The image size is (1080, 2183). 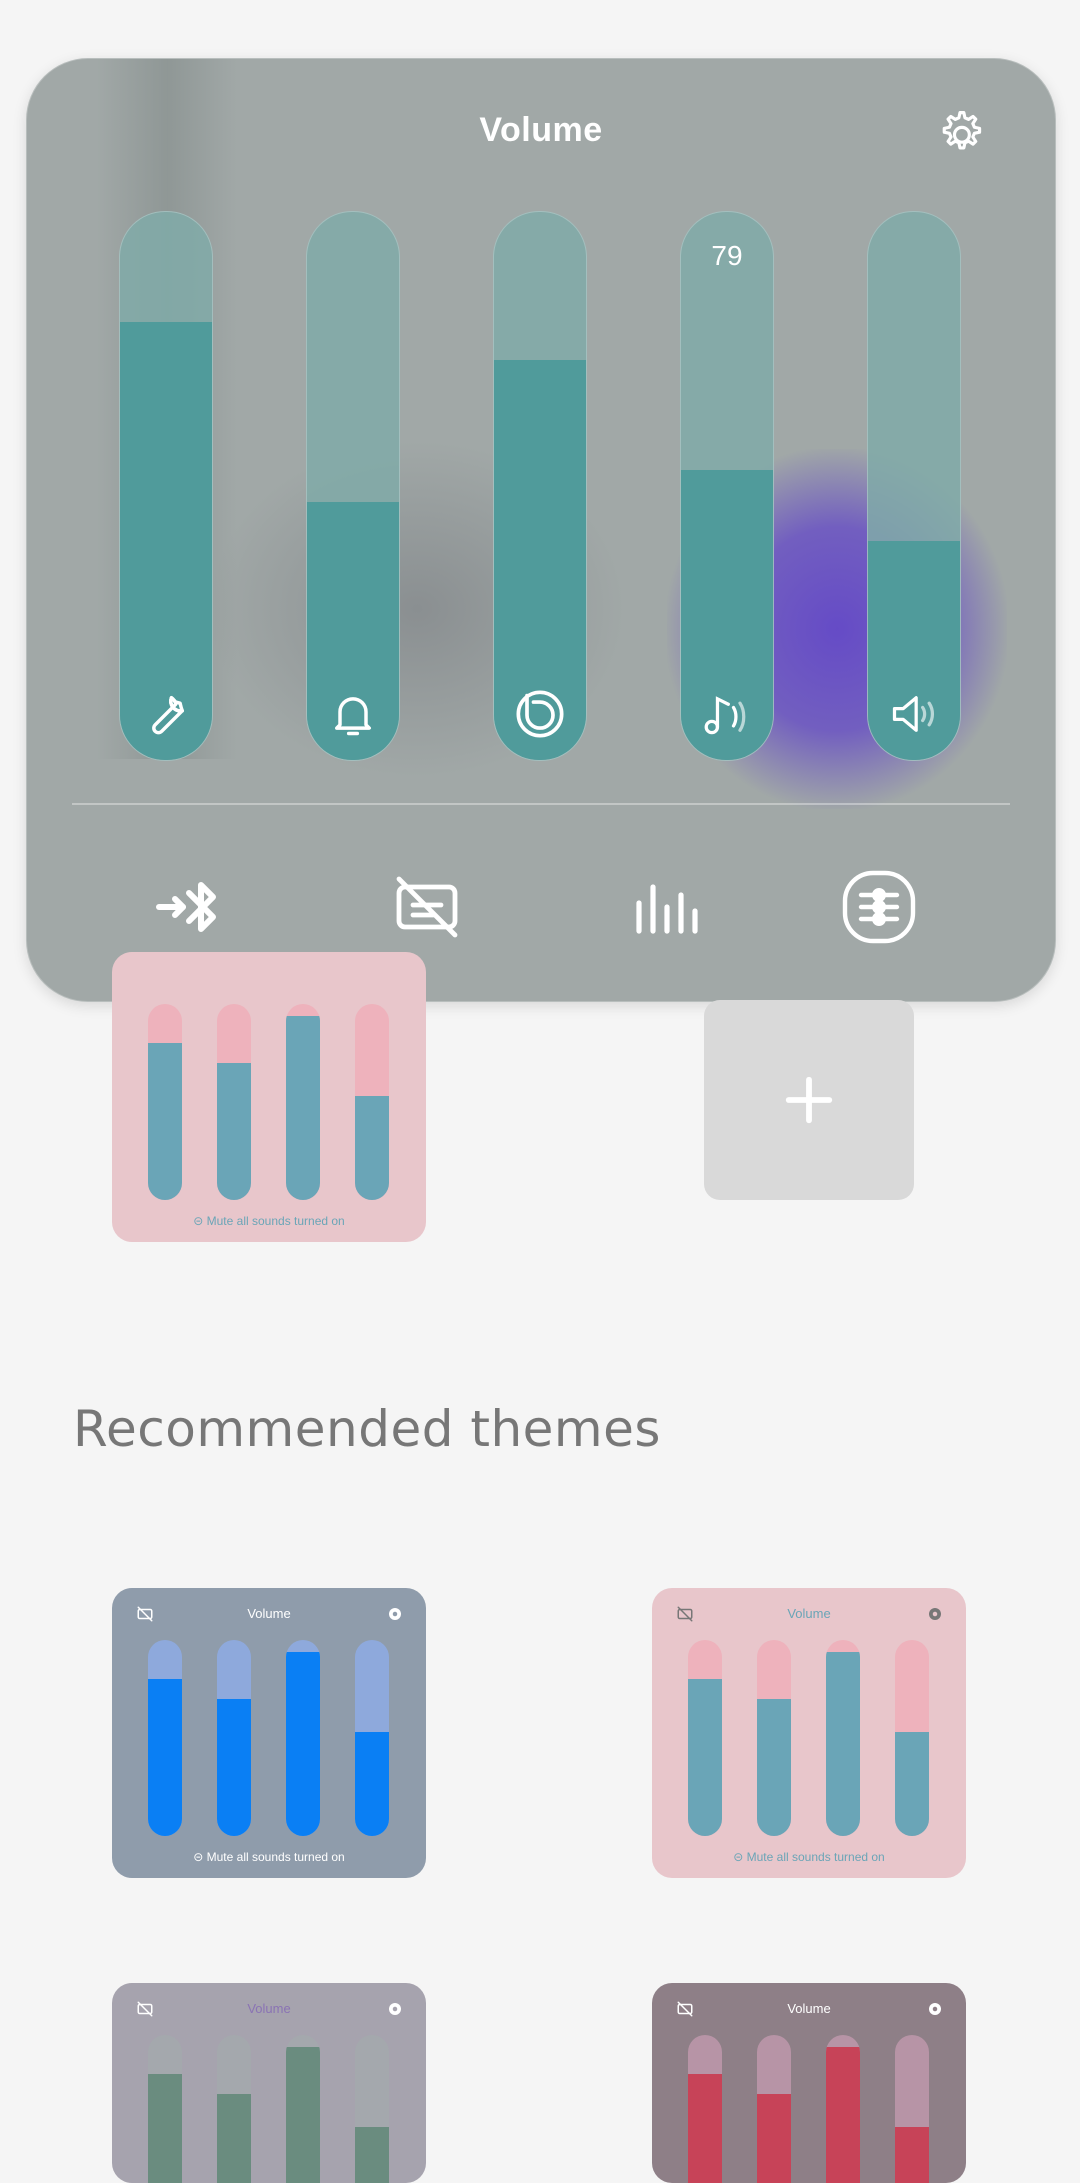 I want to click on bluetooth-icon, so click(x=191, y=907).